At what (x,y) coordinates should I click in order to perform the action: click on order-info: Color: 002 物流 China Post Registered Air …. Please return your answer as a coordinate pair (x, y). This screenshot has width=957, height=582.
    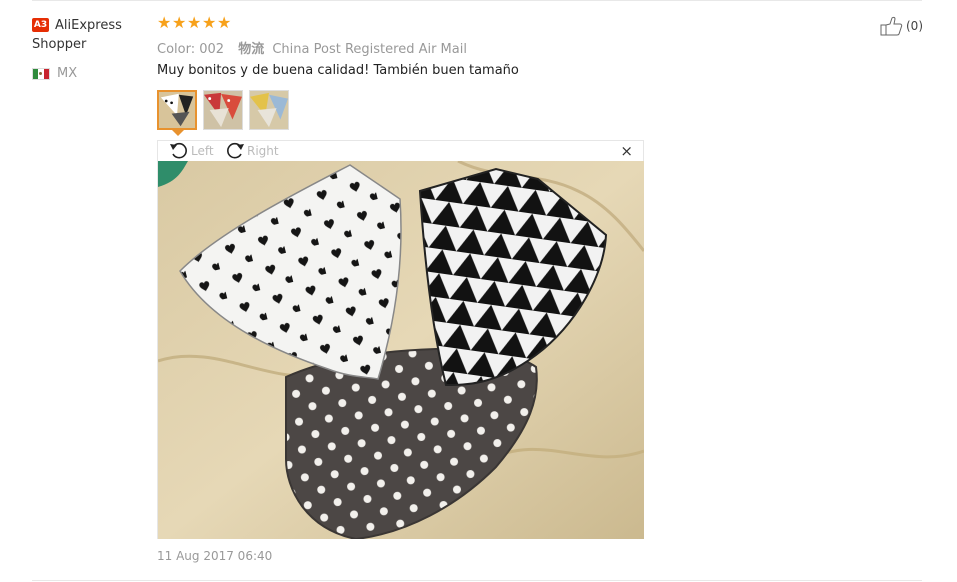
    Looking at the image, I should click on (312, 47).